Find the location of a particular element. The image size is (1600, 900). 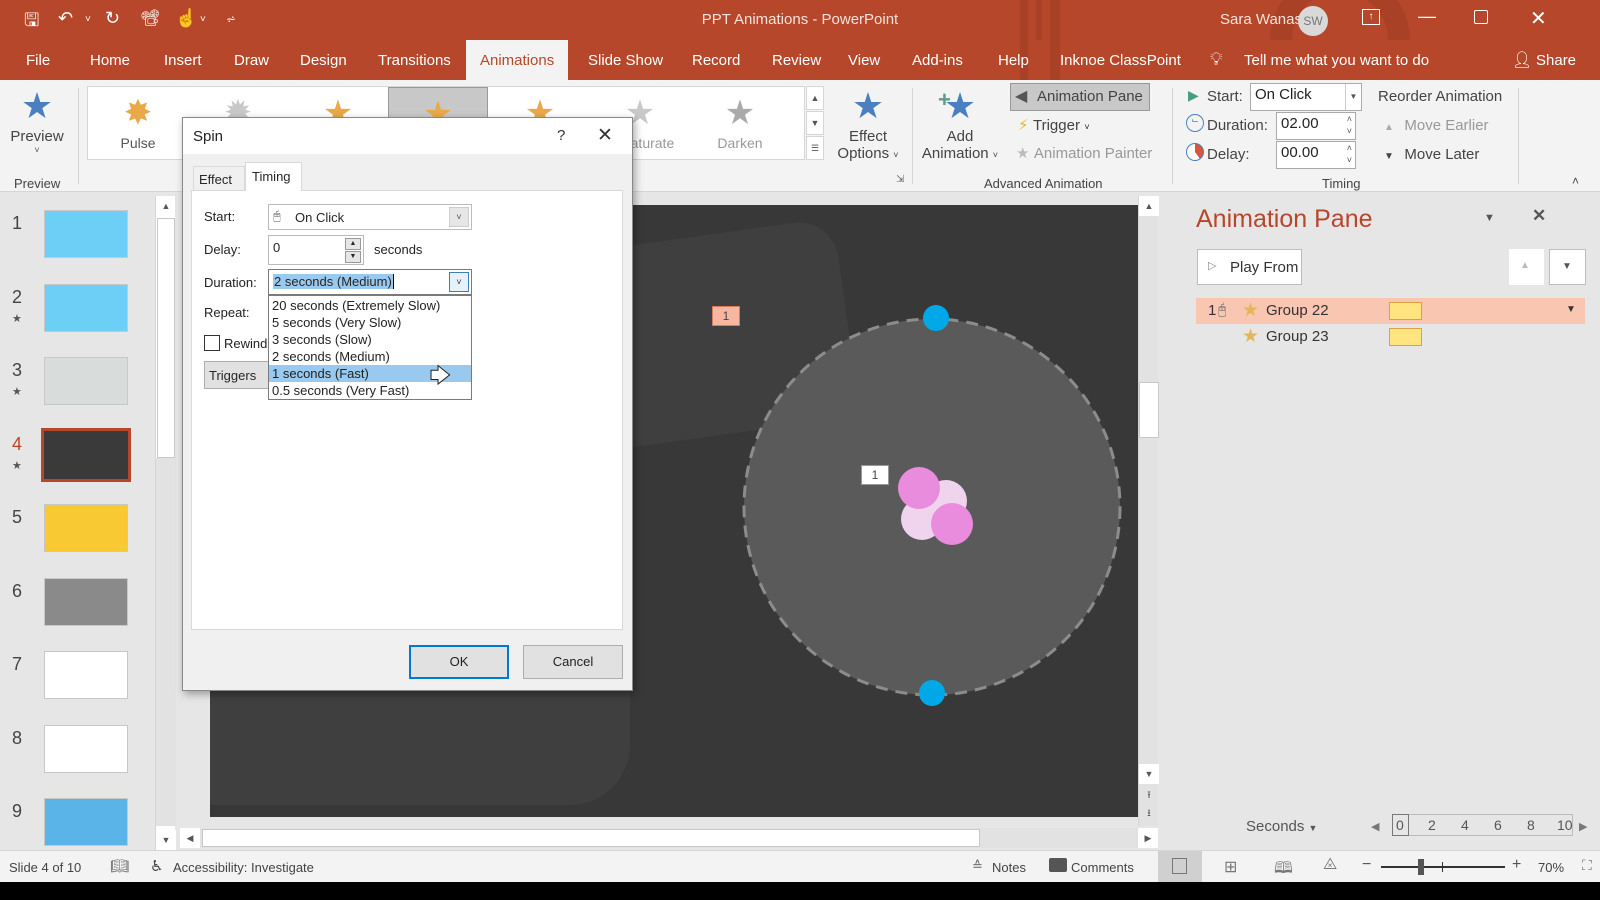

gallery-scroll-down: ▼ is located at coordinates (815, 123).